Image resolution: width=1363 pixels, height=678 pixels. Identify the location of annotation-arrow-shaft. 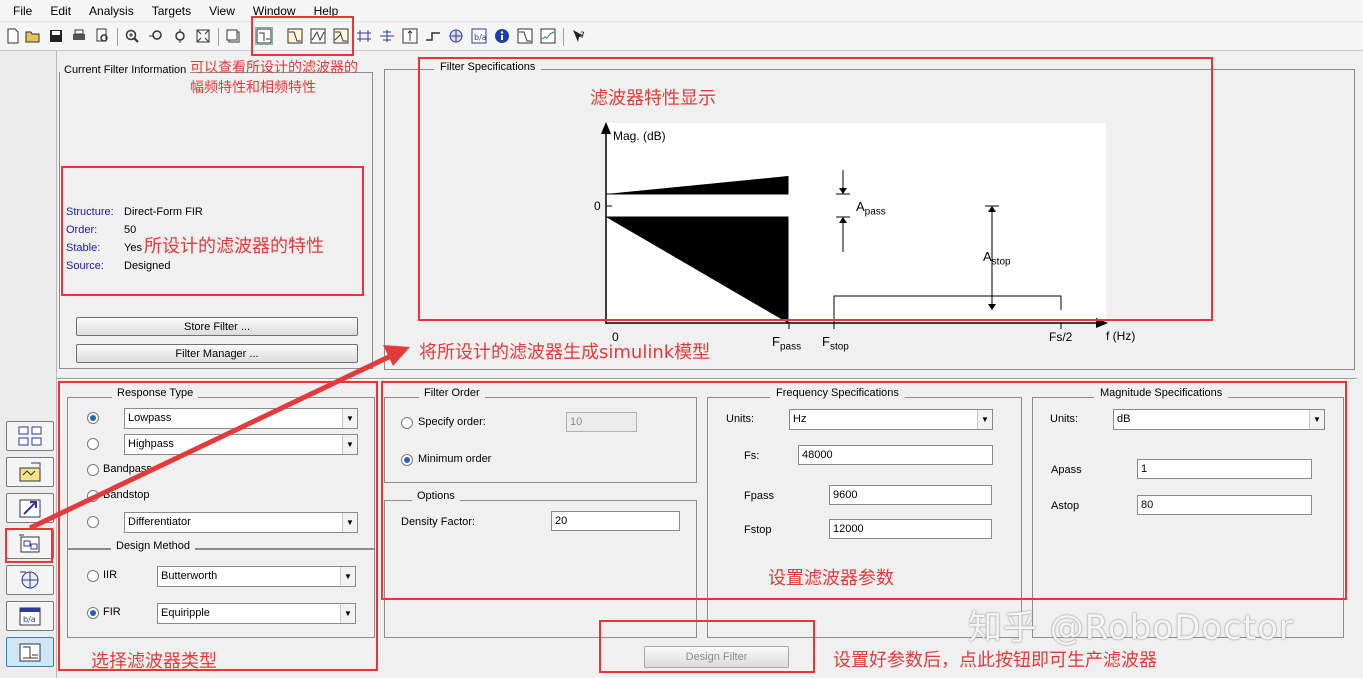
(212, 441).